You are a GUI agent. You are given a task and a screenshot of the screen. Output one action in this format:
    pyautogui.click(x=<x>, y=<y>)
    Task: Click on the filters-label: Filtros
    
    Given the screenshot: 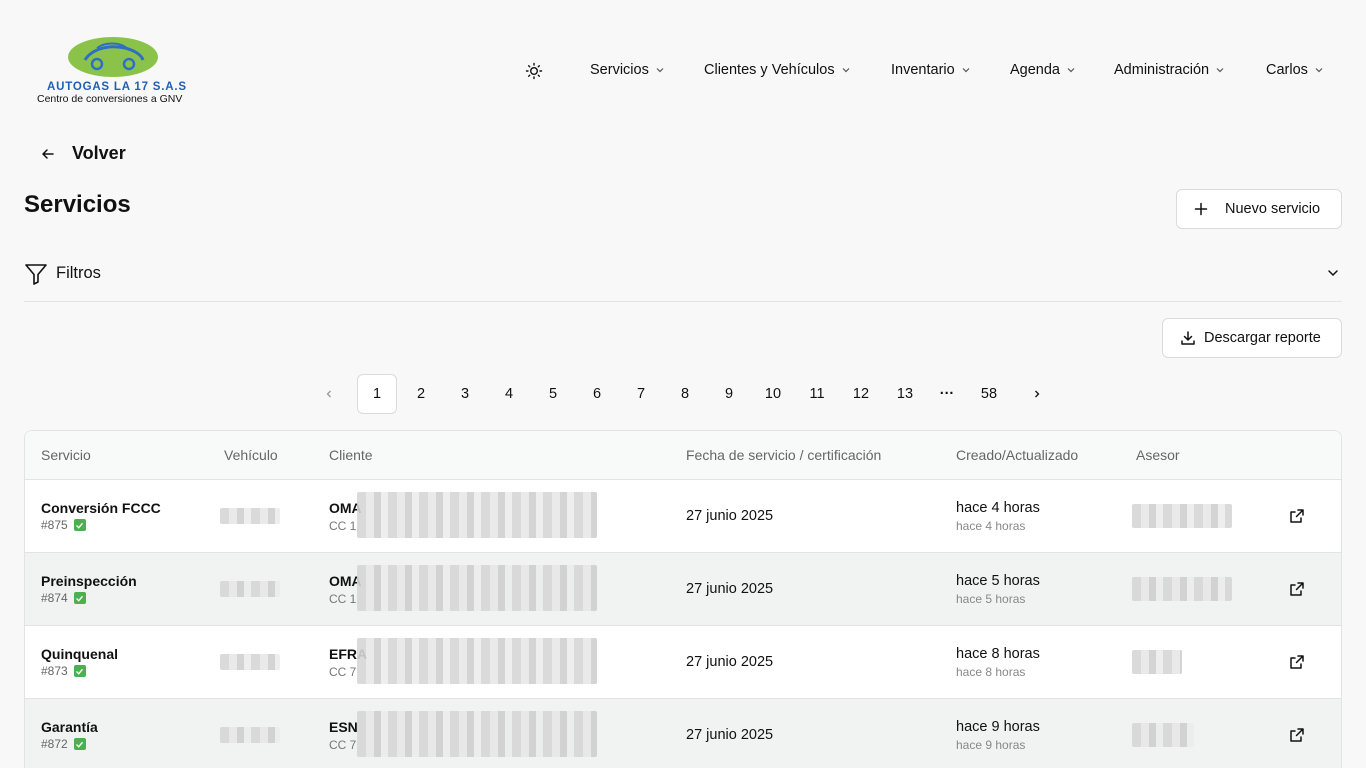 What is the action you would take?
    pyautogui.click(x=78, y=273)
    